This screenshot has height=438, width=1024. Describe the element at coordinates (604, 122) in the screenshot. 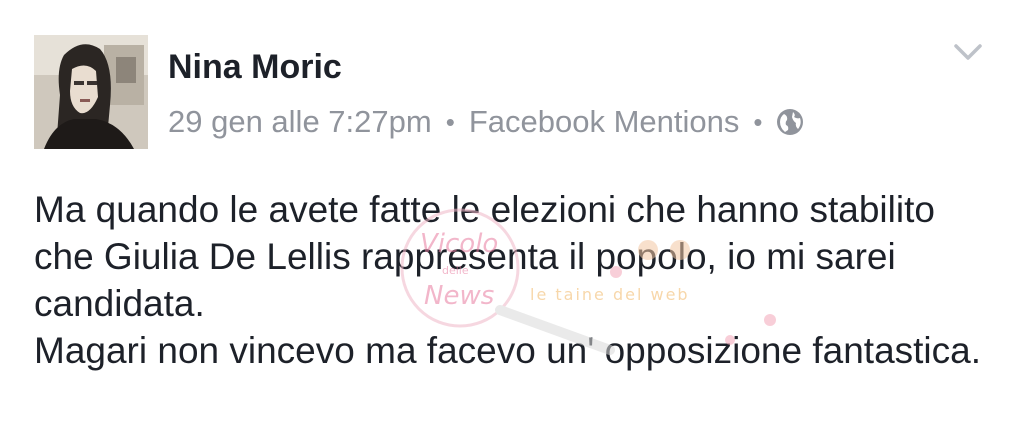

I see `post-source: Facebook Mentions` at that location.